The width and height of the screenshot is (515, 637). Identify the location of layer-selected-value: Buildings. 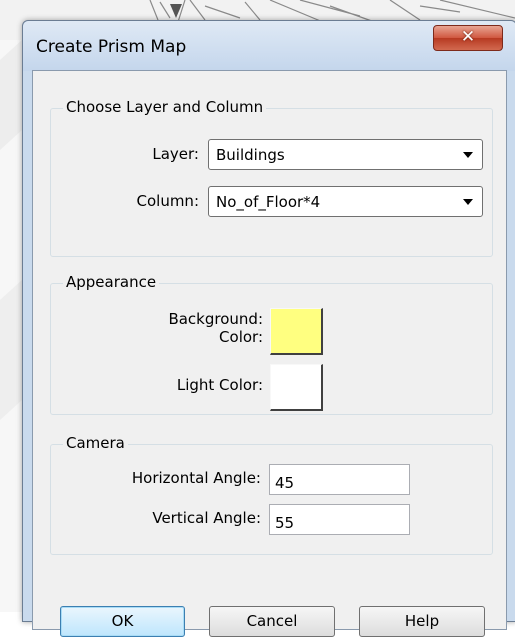
(250, 155).